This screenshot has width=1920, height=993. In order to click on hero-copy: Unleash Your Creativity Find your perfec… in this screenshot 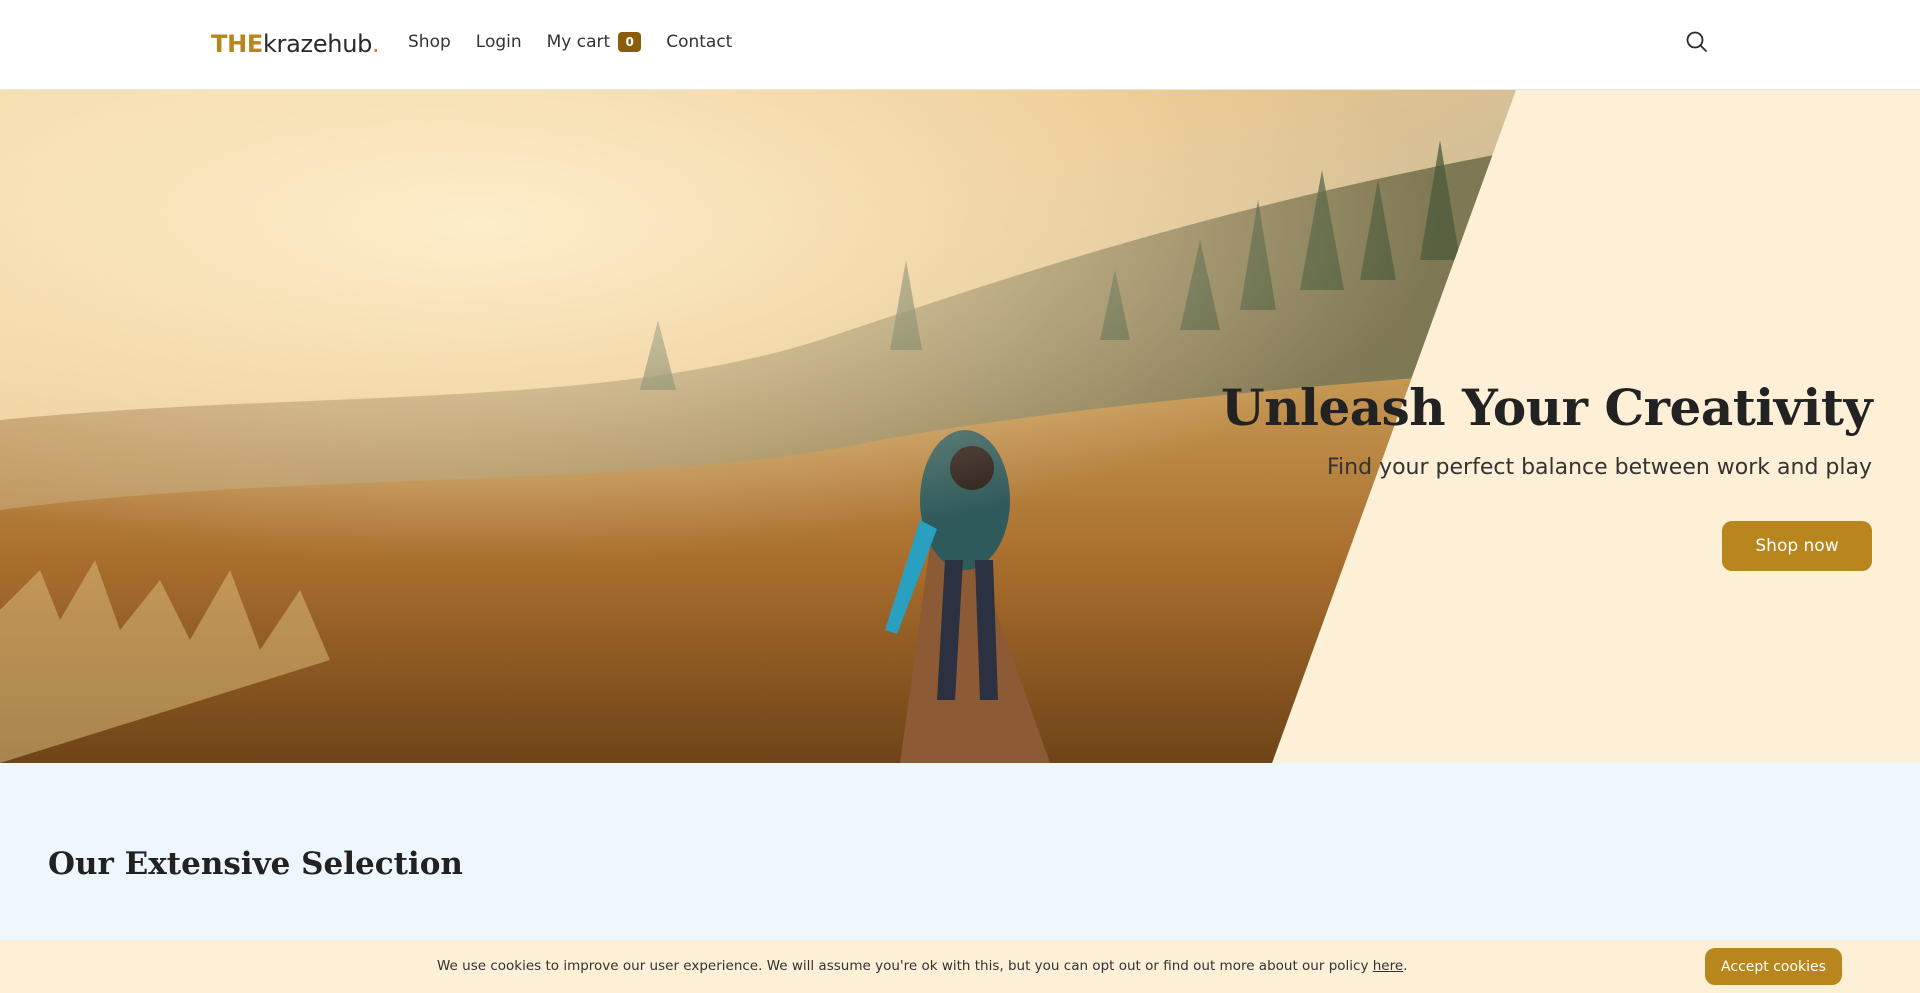, I will do `click(1547, 429)`.